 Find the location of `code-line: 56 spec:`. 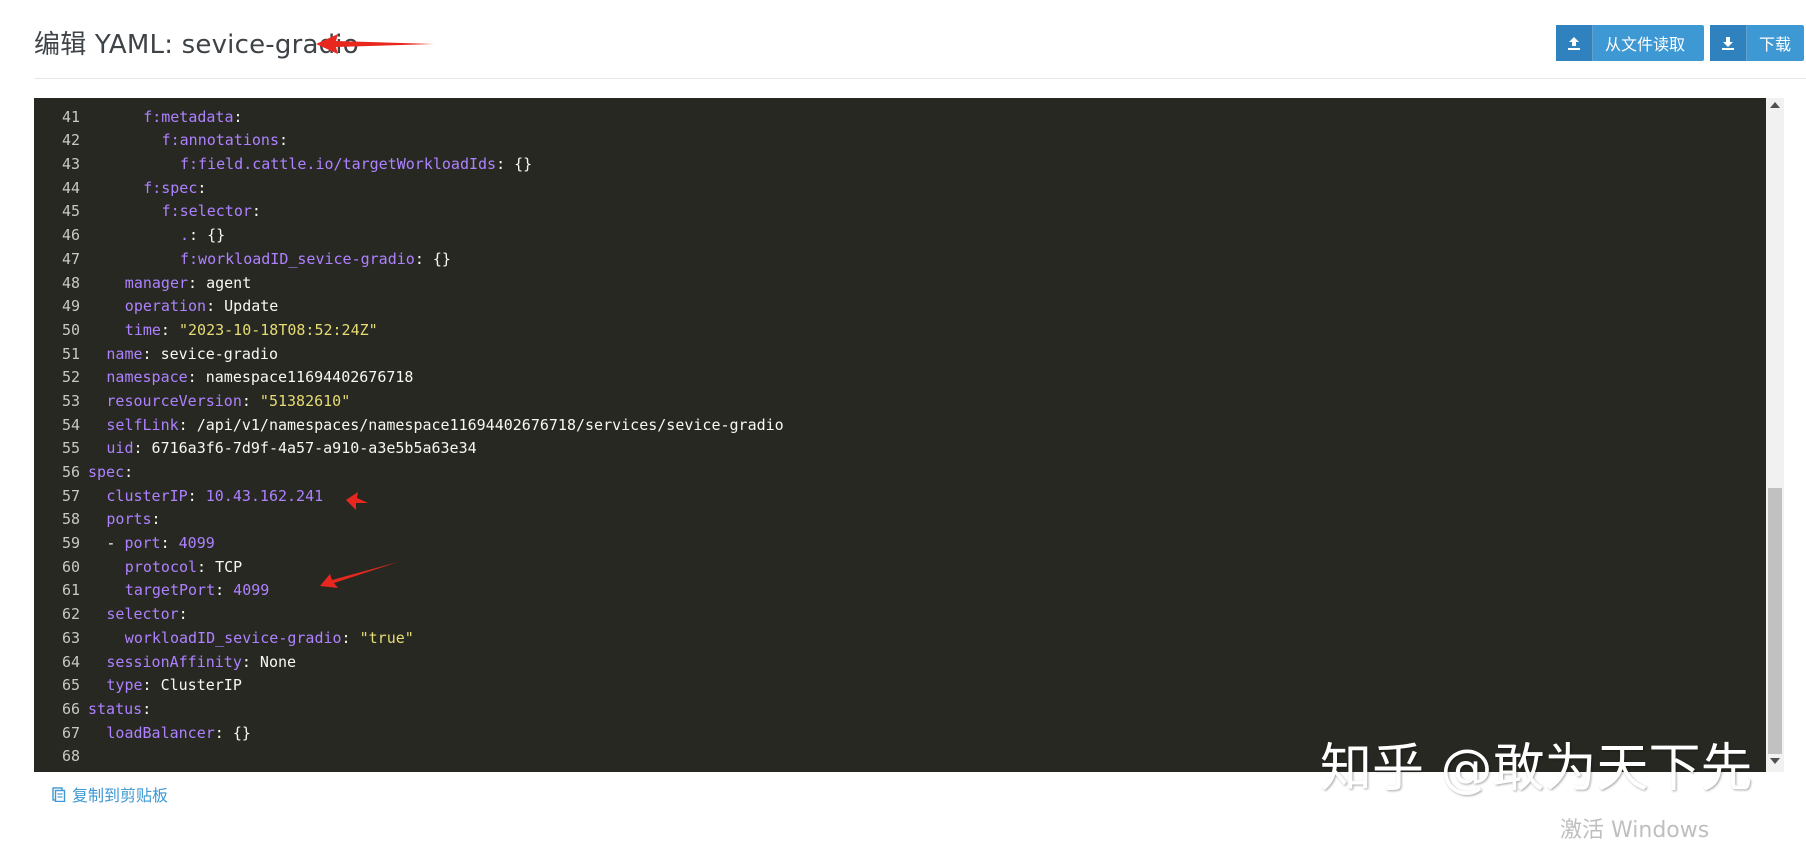

code-line: 56 spec: is located at coordinates (900, 473).